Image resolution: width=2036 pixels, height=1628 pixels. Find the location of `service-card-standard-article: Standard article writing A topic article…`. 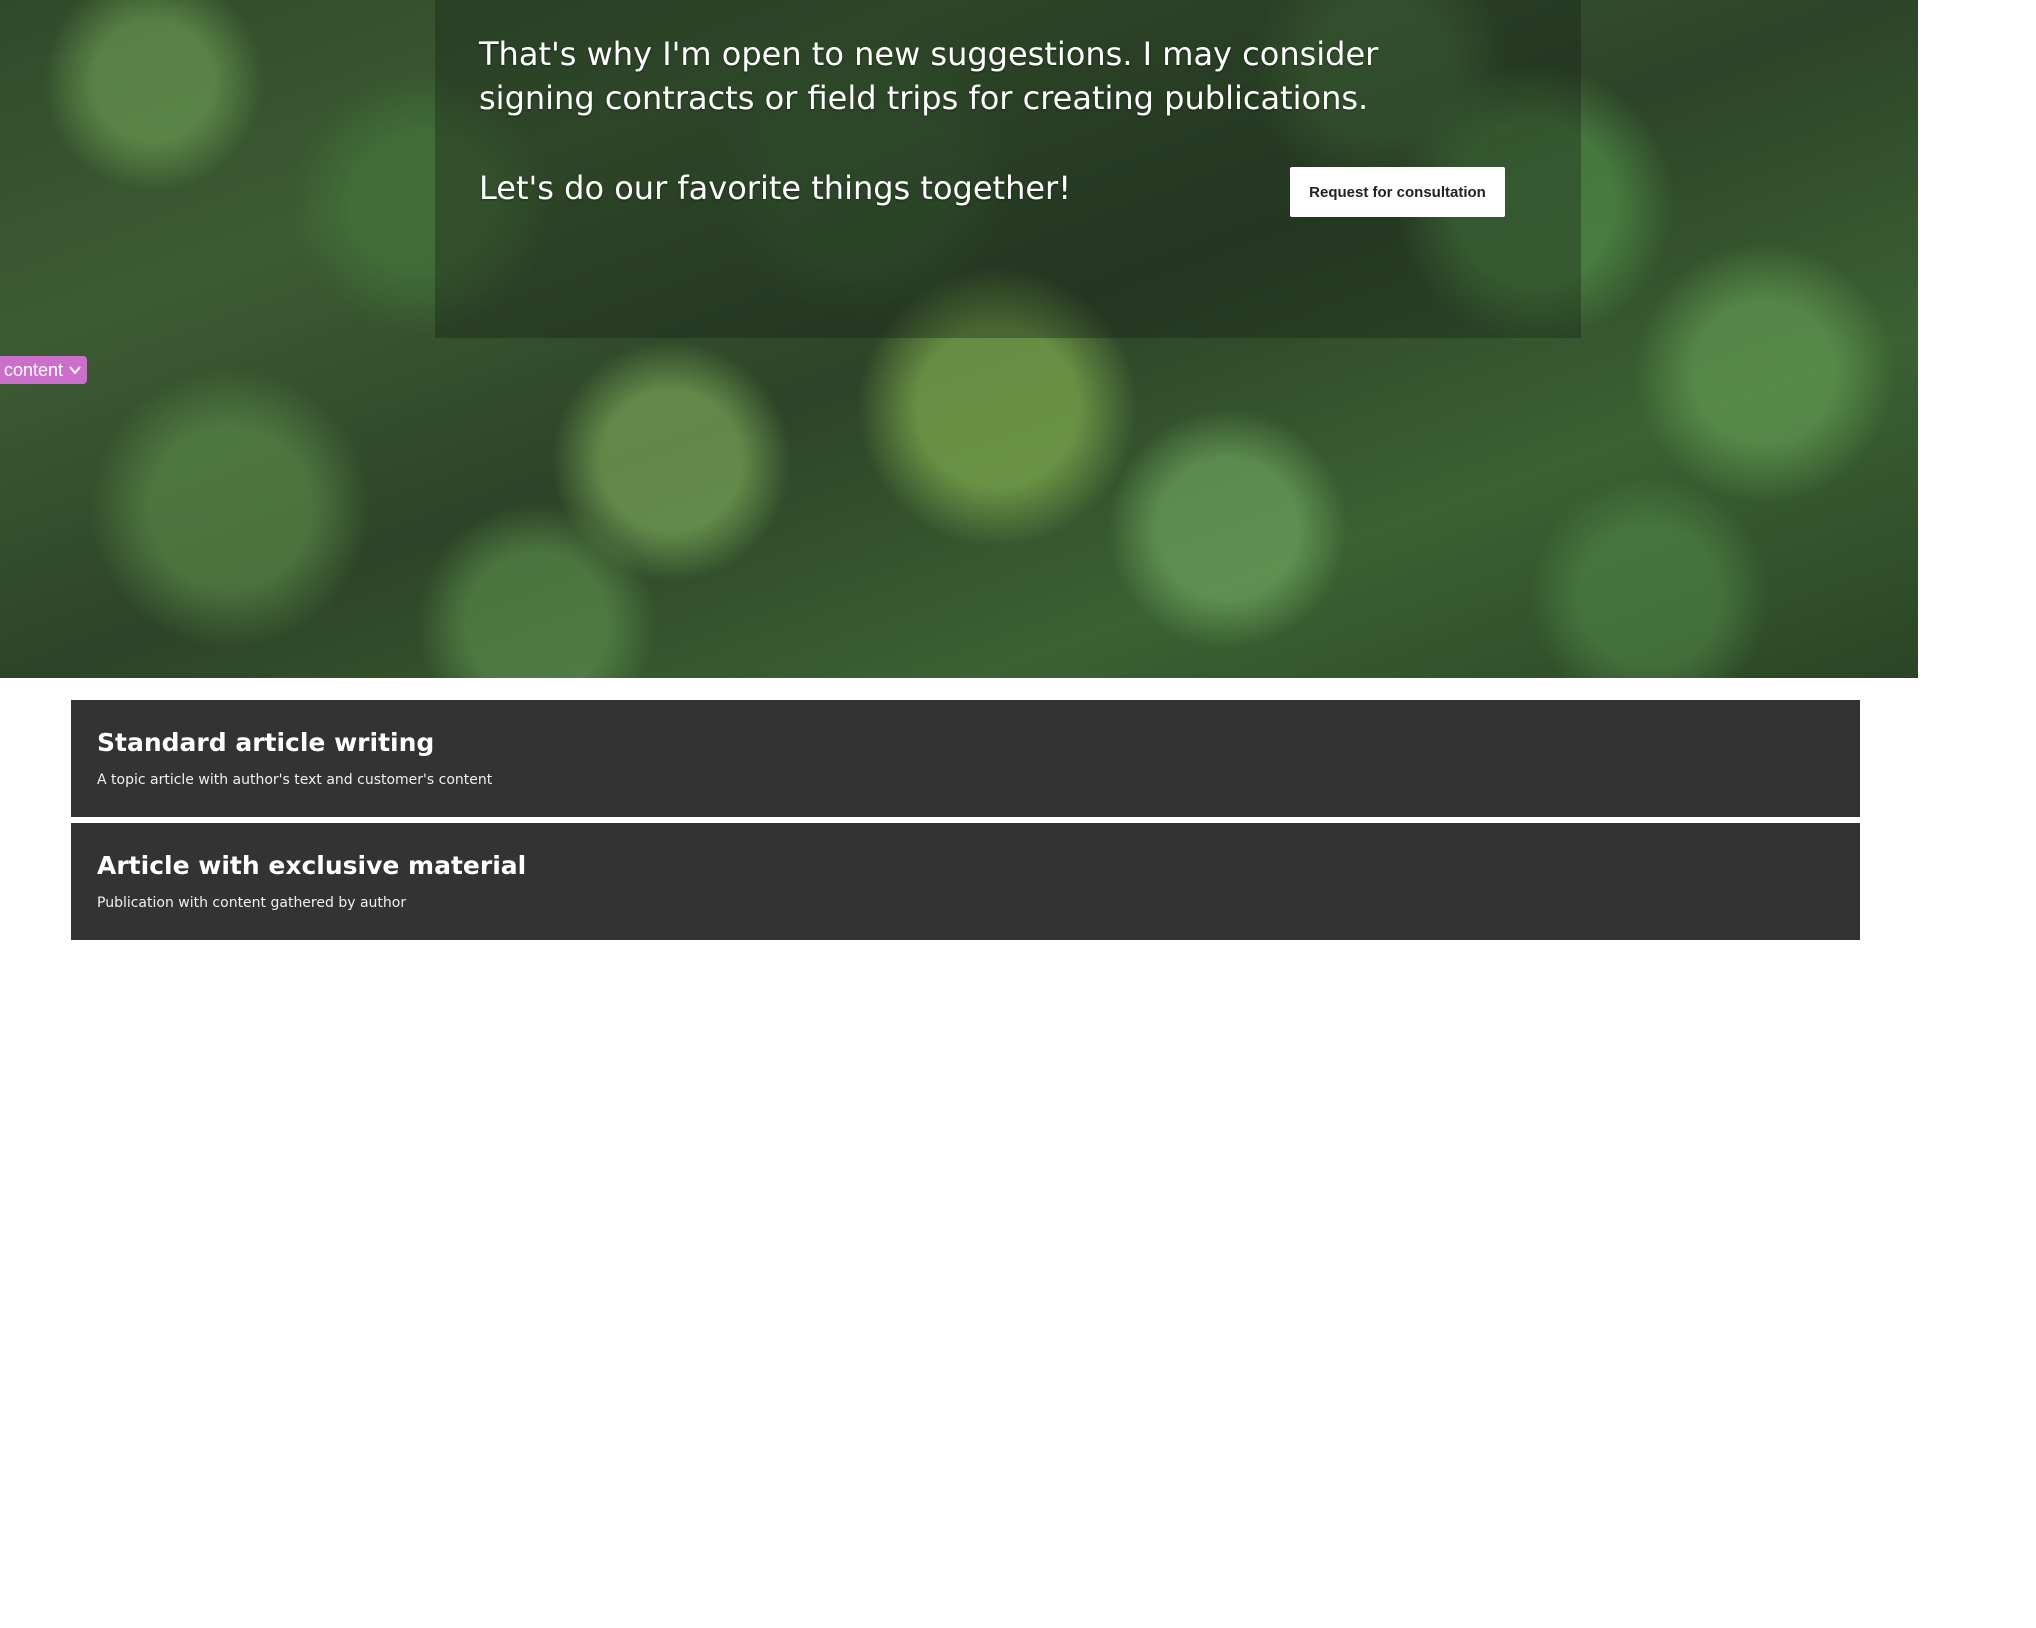

service-card-standard-article: Standard article writing A topic article… is located at coordinates (965, 758).